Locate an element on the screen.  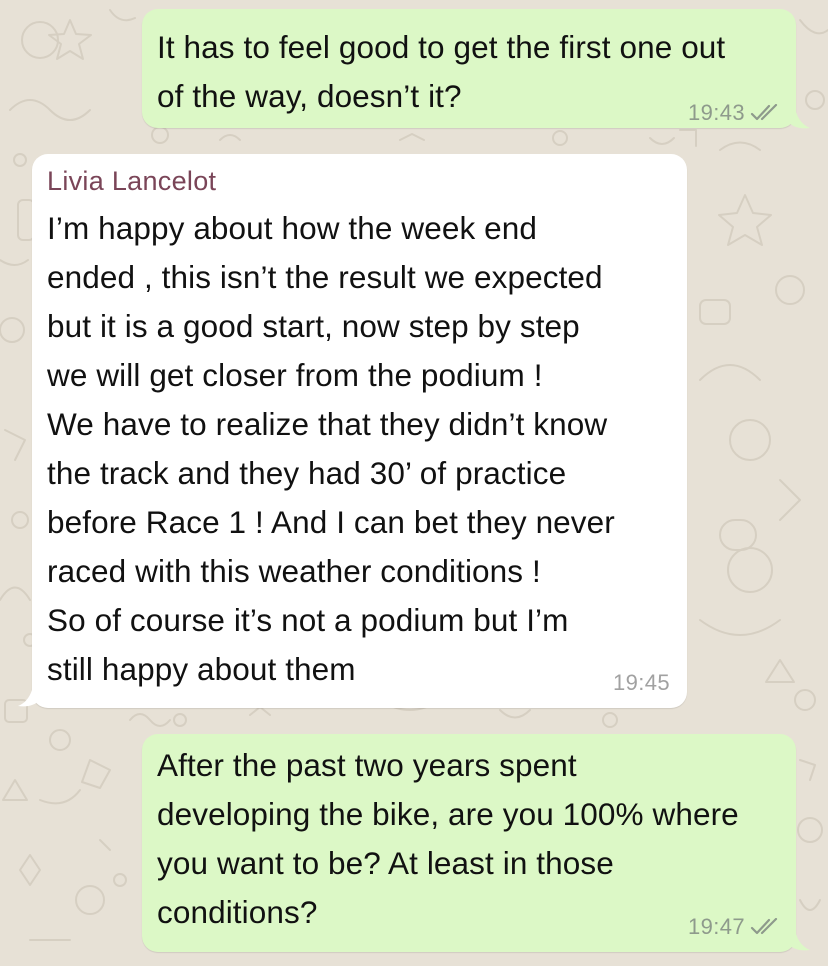
message-meta: 19:43 is located at coordinates (734, 113).